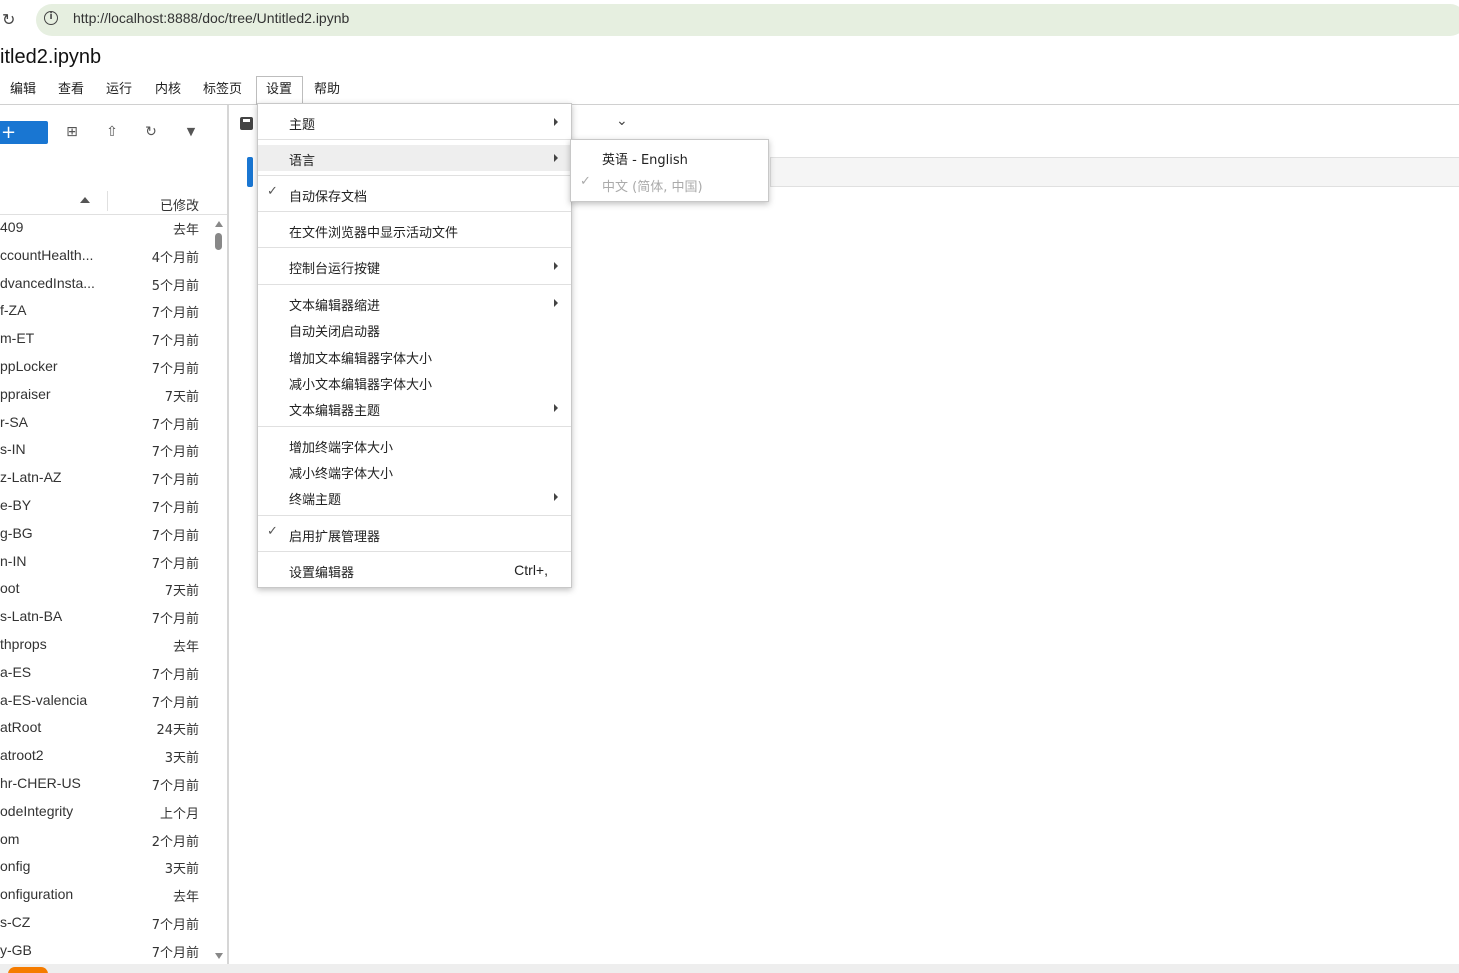 The image size is (1459, 973). What do you see at coordinates (28, 970) in the screenshot?
I see `simple-mode-toggle` at bounding box center [28, 970].